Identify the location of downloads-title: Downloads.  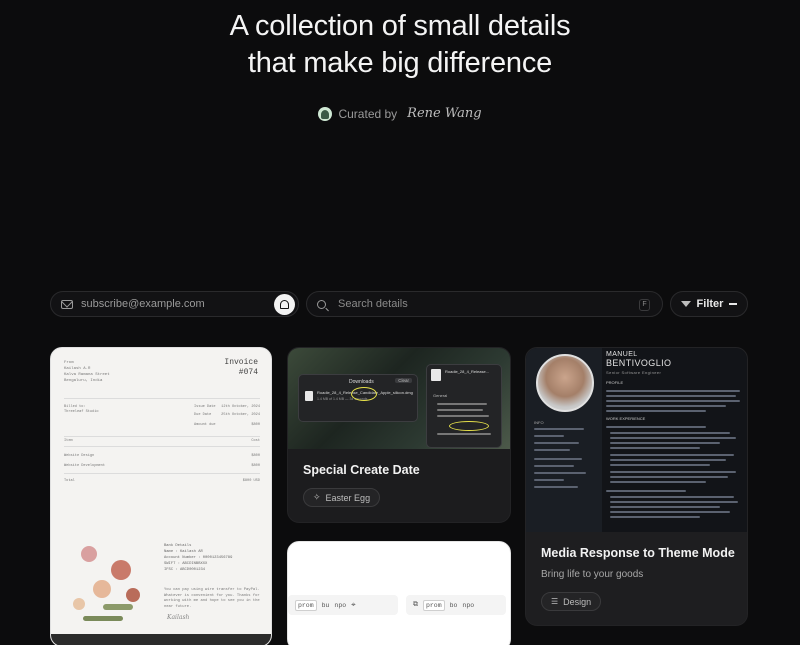
(361, 382).